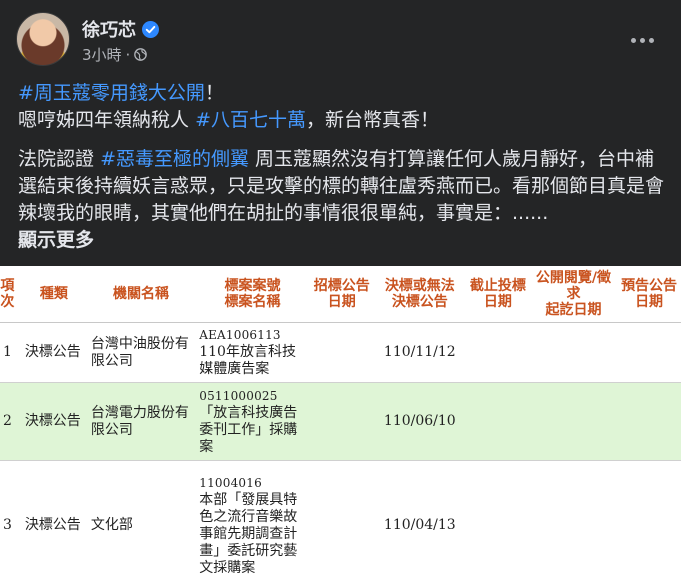 Image resolution: width=681 pixels, height=585 pixels. I want to click on col-header: 招標公告日期, so click(341, 294).